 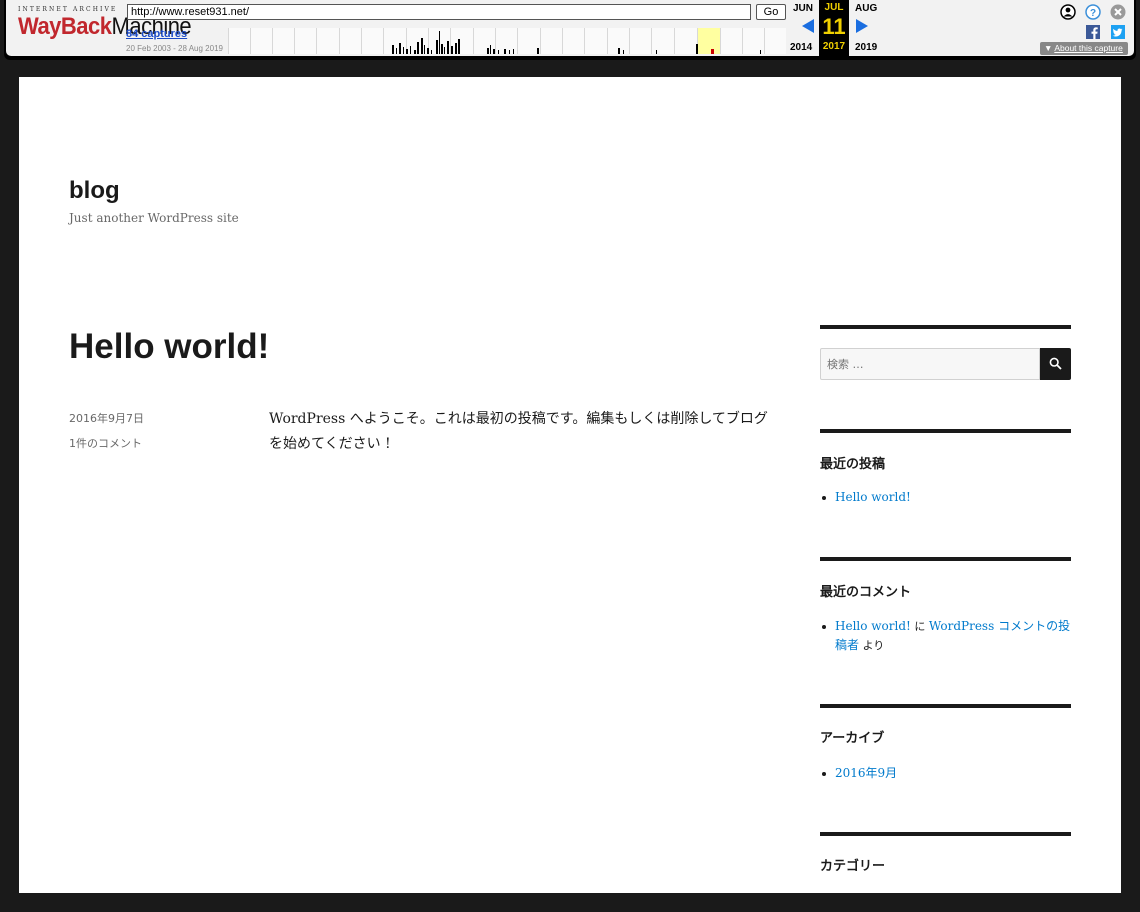 What do you see at coordinates (105, 443) in the screenshot?
I see `post-comments-link: 1件のコメント` at bounding box center [105, 443].